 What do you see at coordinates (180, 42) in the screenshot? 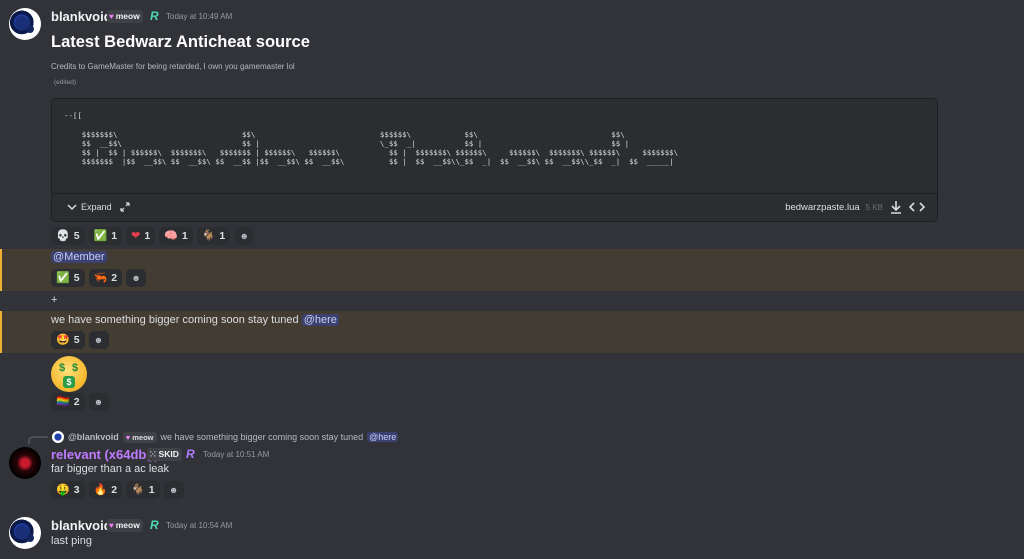
I see `message-title: Latest Bedwarz Anticheat source` at bounding box center [180, 42].